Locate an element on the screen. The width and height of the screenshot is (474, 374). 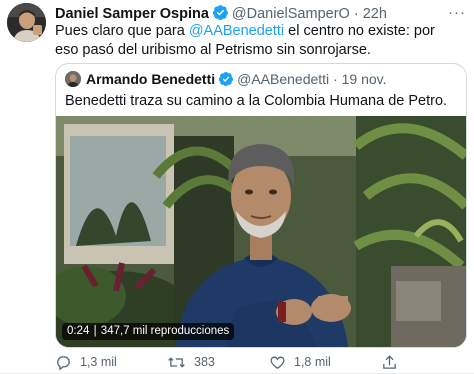
like-button: 1,8 mil is located at coordinates (300, 362).